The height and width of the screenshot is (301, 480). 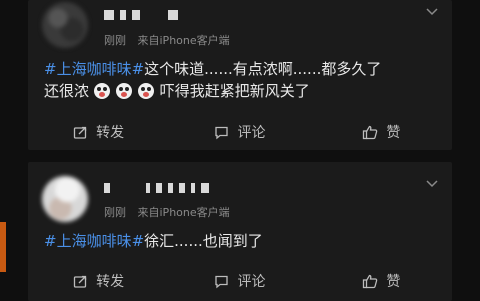 I want to click on post-text-line1: 这个味道......有点浓啊......都多久了, so click(x=263, y=69).